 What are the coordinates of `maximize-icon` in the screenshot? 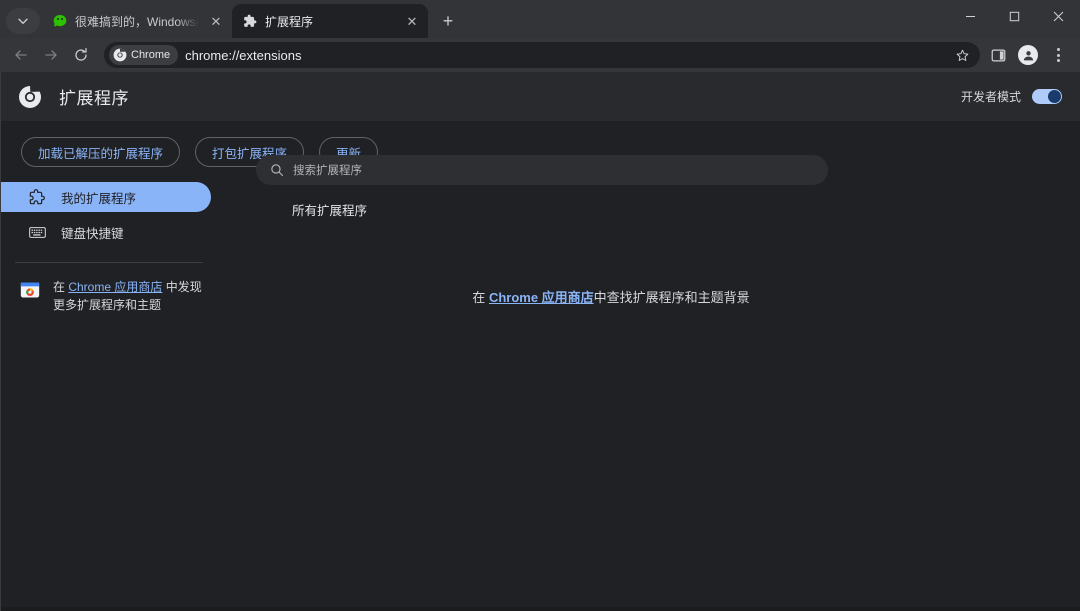 It's located at (1014, 16).